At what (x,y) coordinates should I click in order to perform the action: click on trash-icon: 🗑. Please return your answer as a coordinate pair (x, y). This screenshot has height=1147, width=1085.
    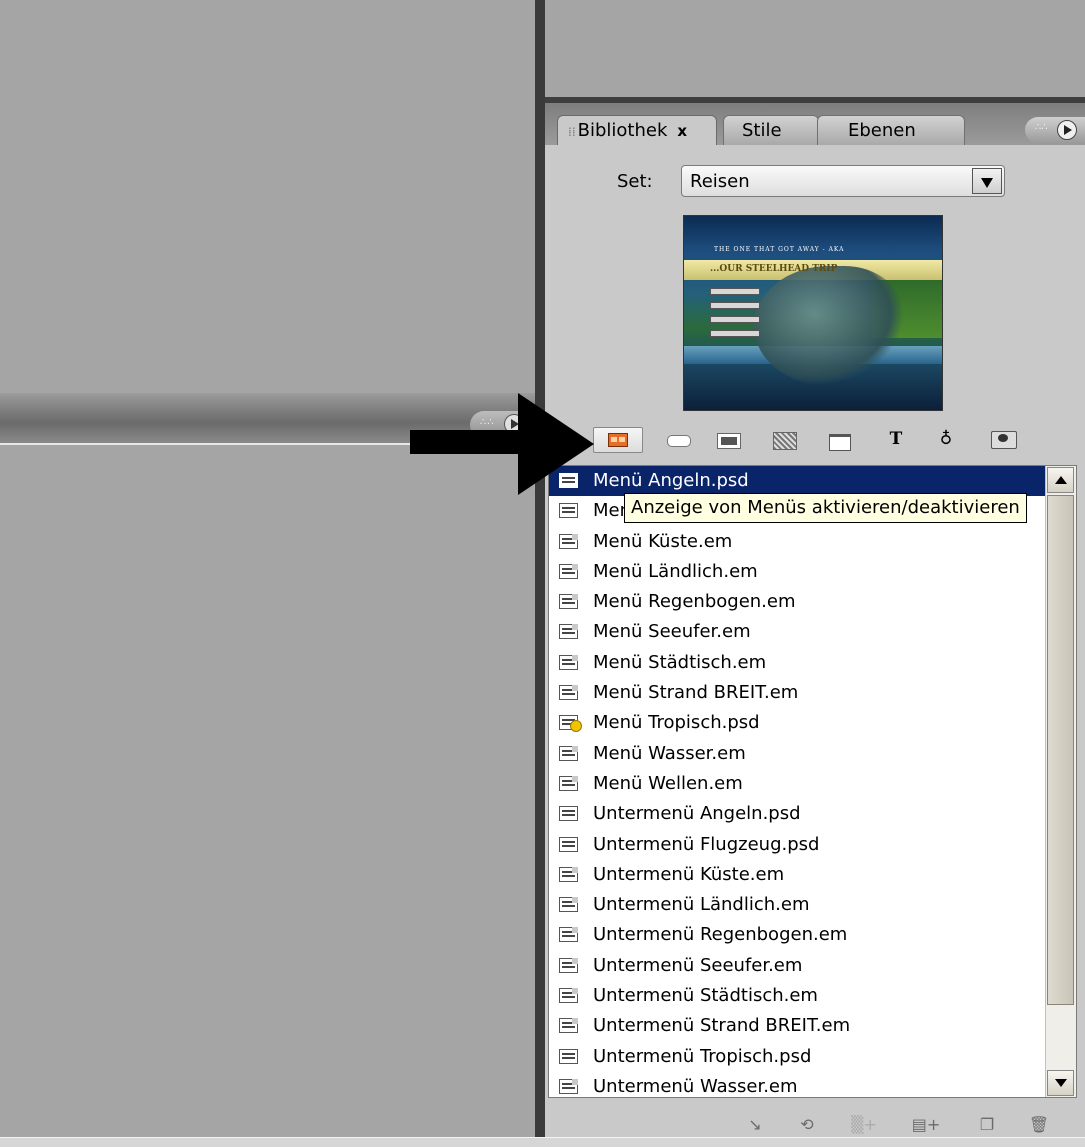
    Looking at the image, I should click on (1039, 1125).